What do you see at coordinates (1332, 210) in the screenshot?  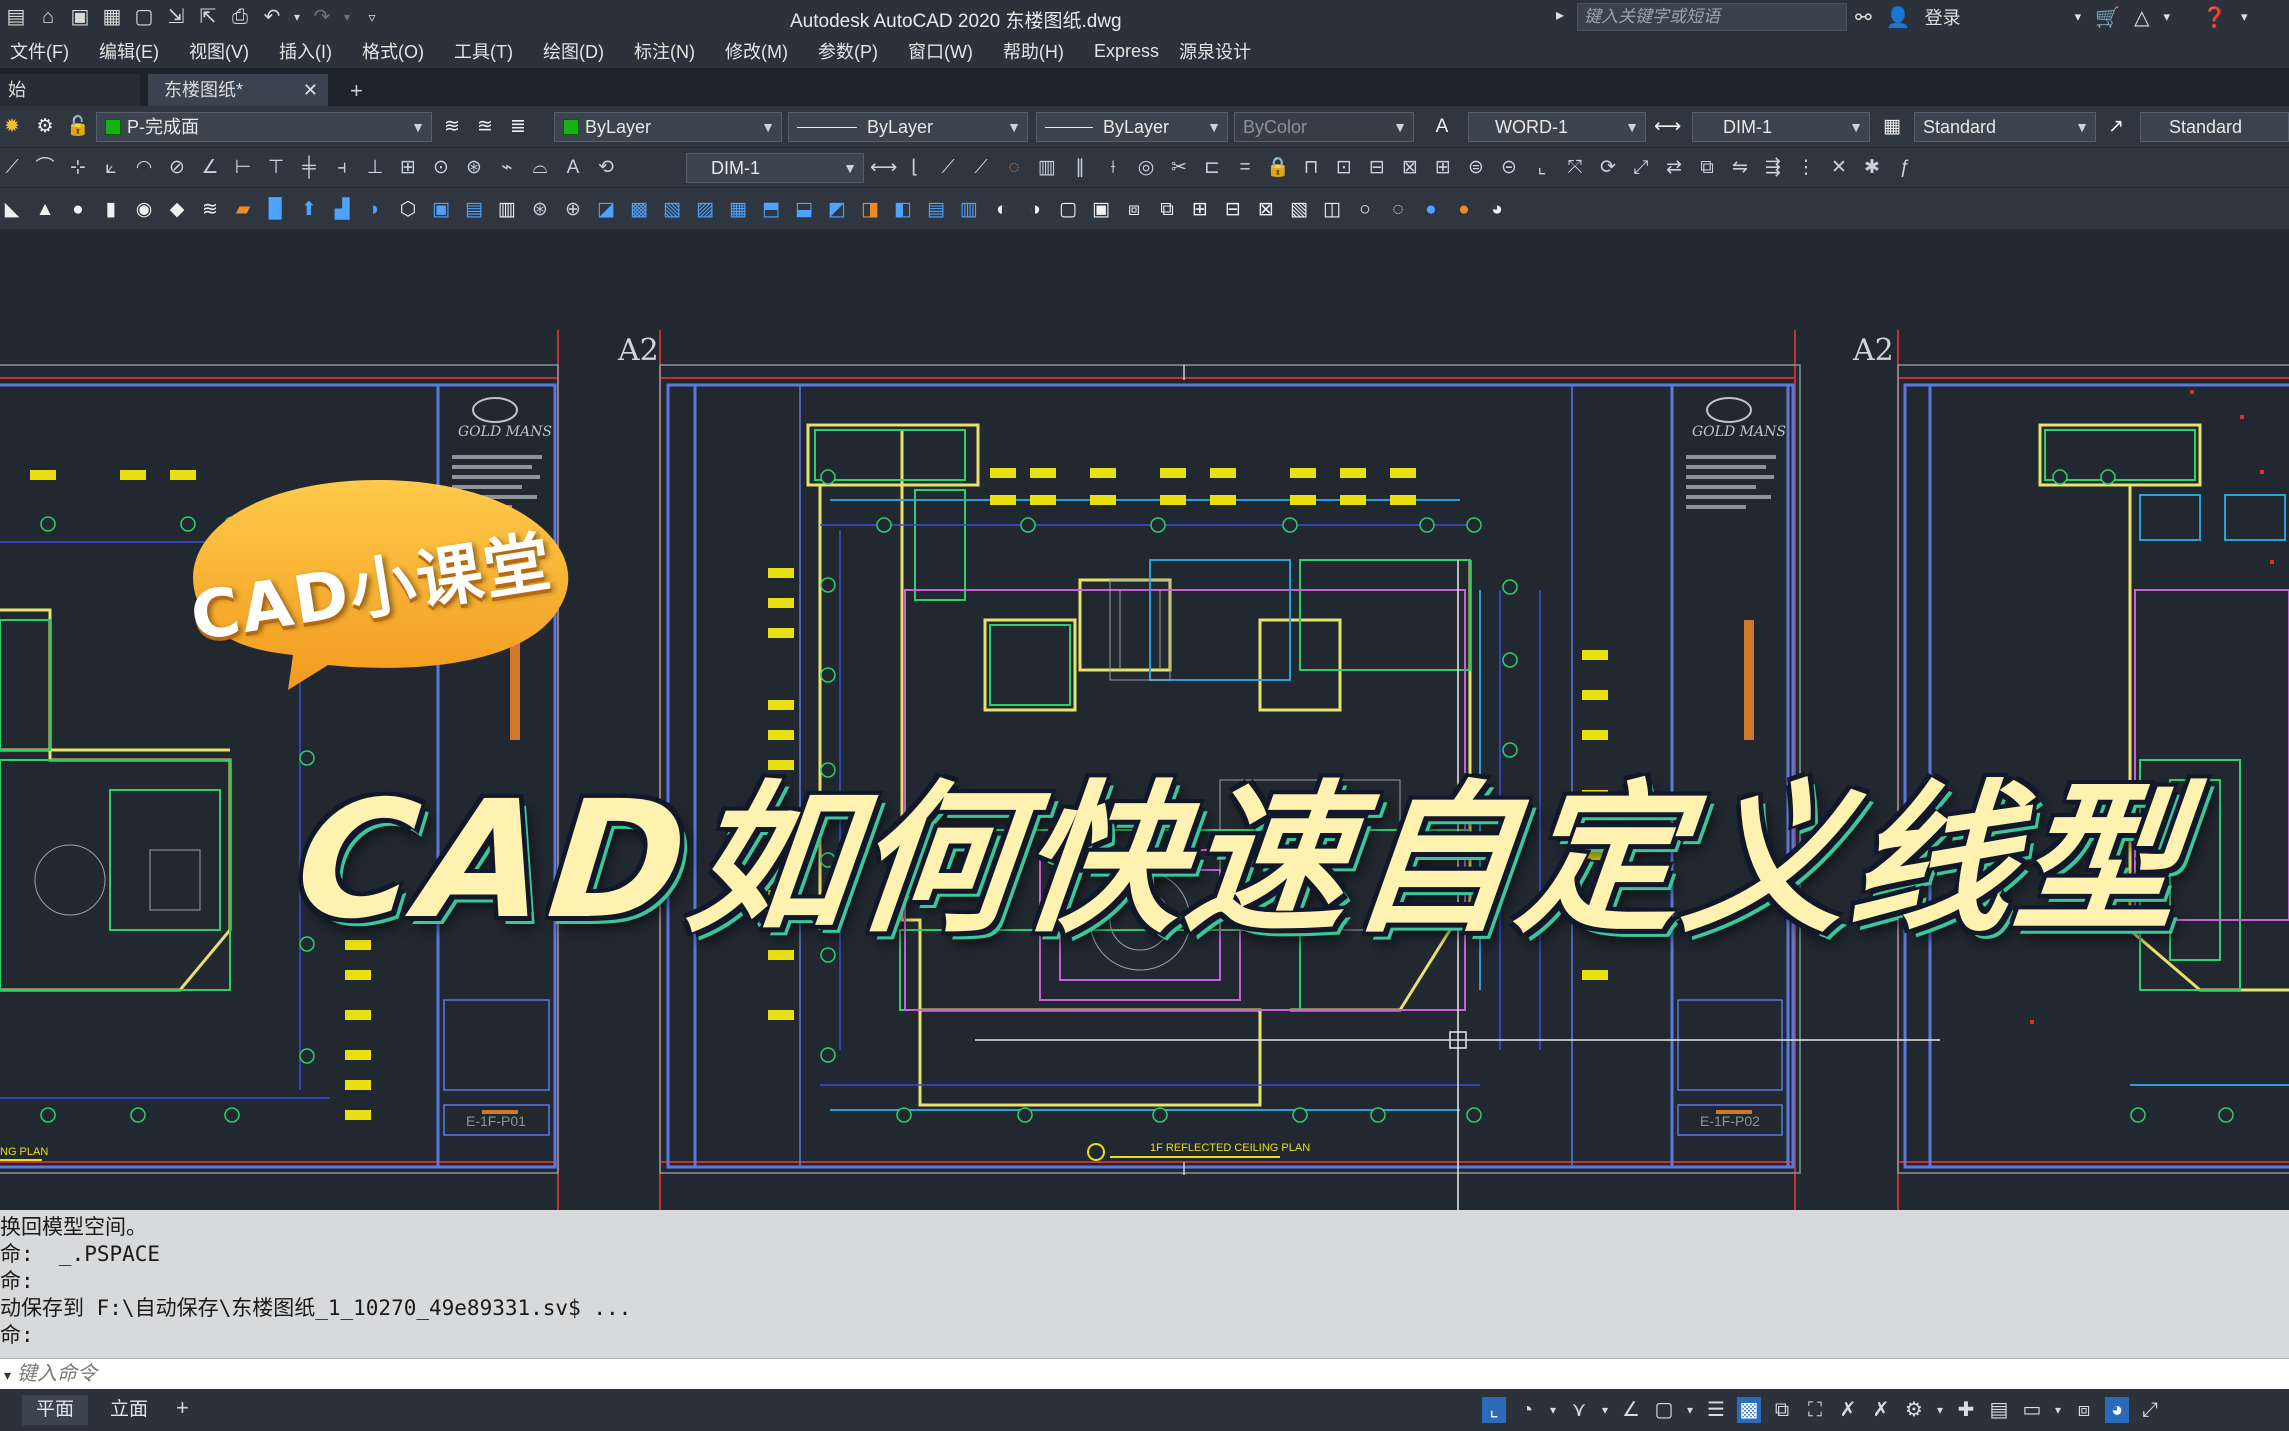 I see `section-icon: ◫` at bounding box center [1332, 210].